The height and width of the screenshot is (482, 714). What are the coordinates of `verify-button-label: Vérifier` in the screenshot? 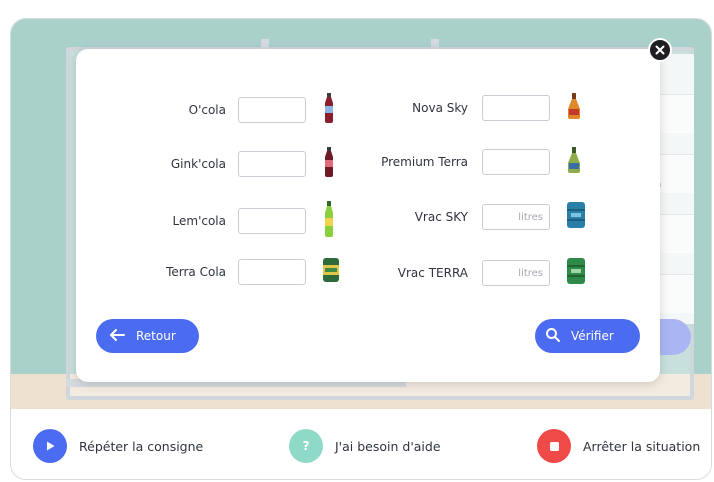 It's located at (592, 336).